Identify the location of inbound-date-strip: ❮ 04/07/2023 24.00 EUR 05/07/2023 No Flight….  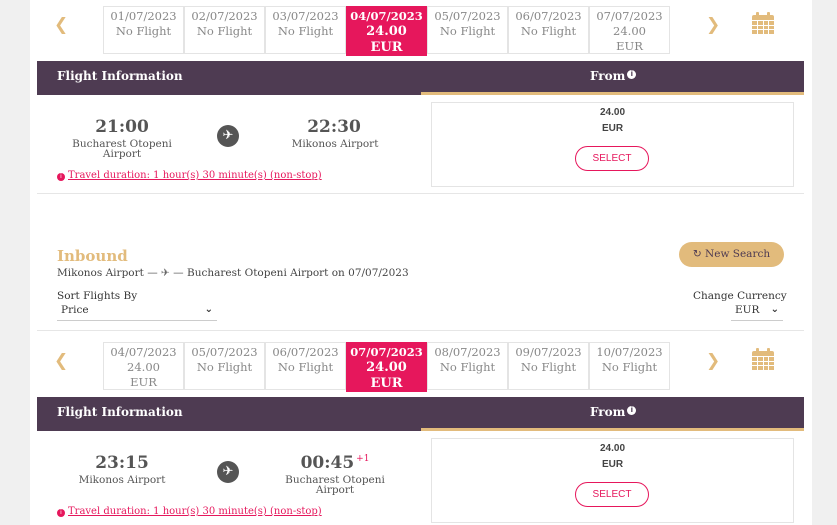
(421, 364).